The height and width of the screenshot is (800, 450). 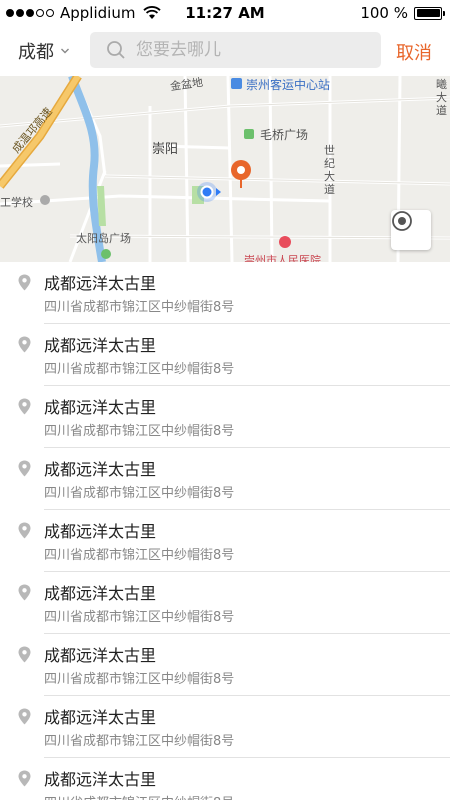 What do you see at coordinates (288, 85) in the screenshot?
I see `map-label-bus-station: 崇州客运中心站` at bounding box center [288, 85].